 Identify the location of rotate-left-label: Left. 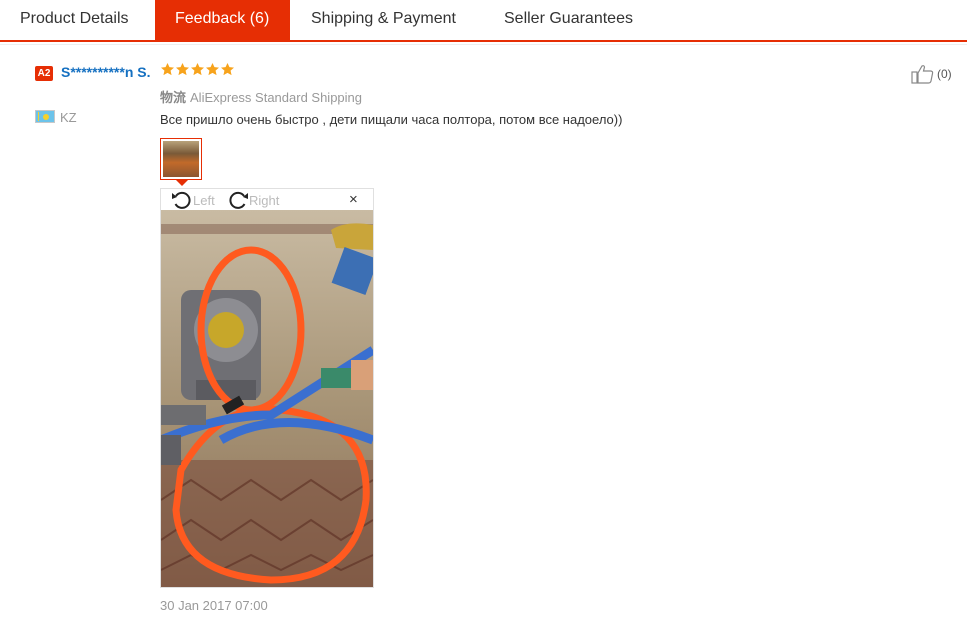
(204, 200).